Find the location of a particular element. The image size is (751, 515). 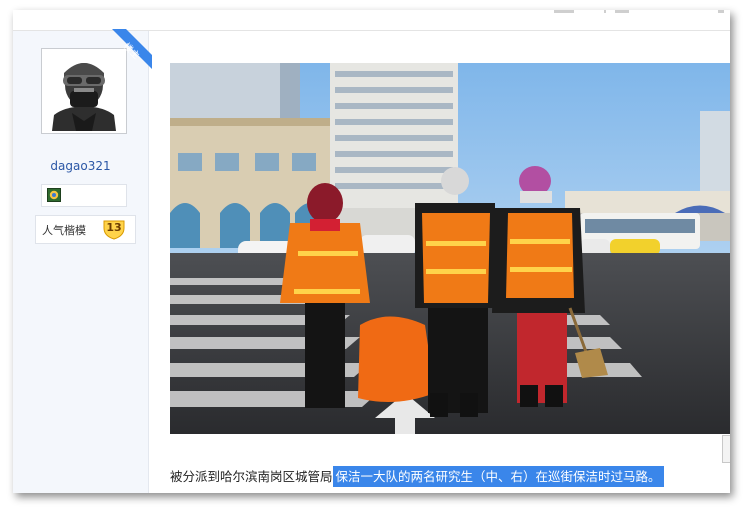

author-username: dagao321 is located at coordinates (80, 166).